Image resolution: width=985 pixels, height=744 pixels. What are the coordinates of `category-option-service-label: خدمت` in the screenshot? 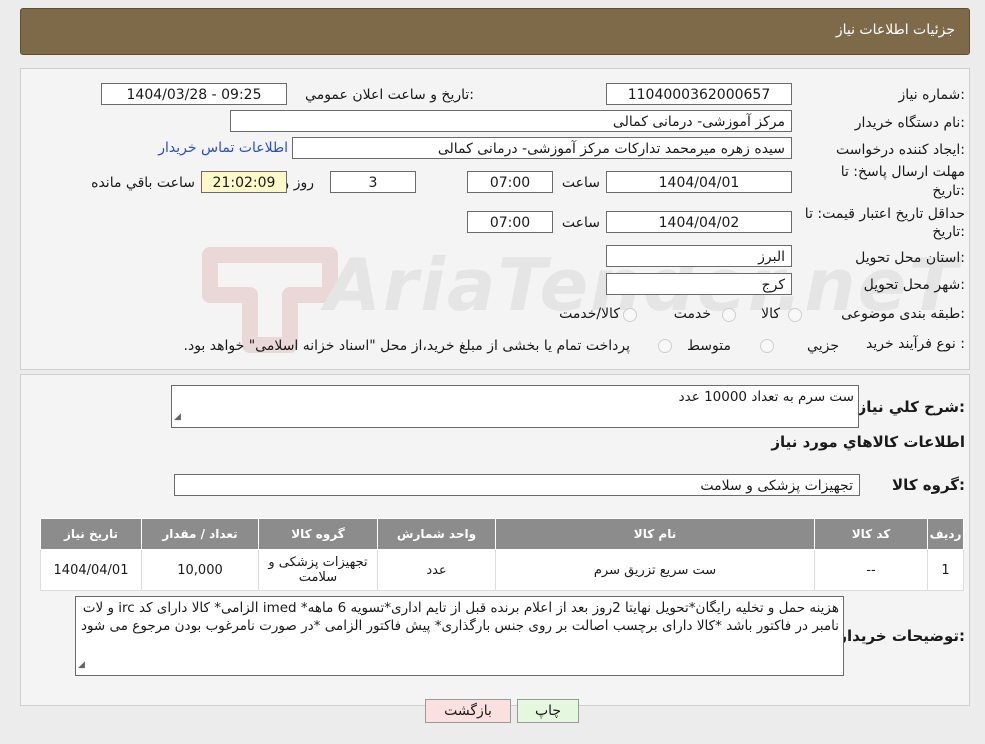 It's located at (692, 314).